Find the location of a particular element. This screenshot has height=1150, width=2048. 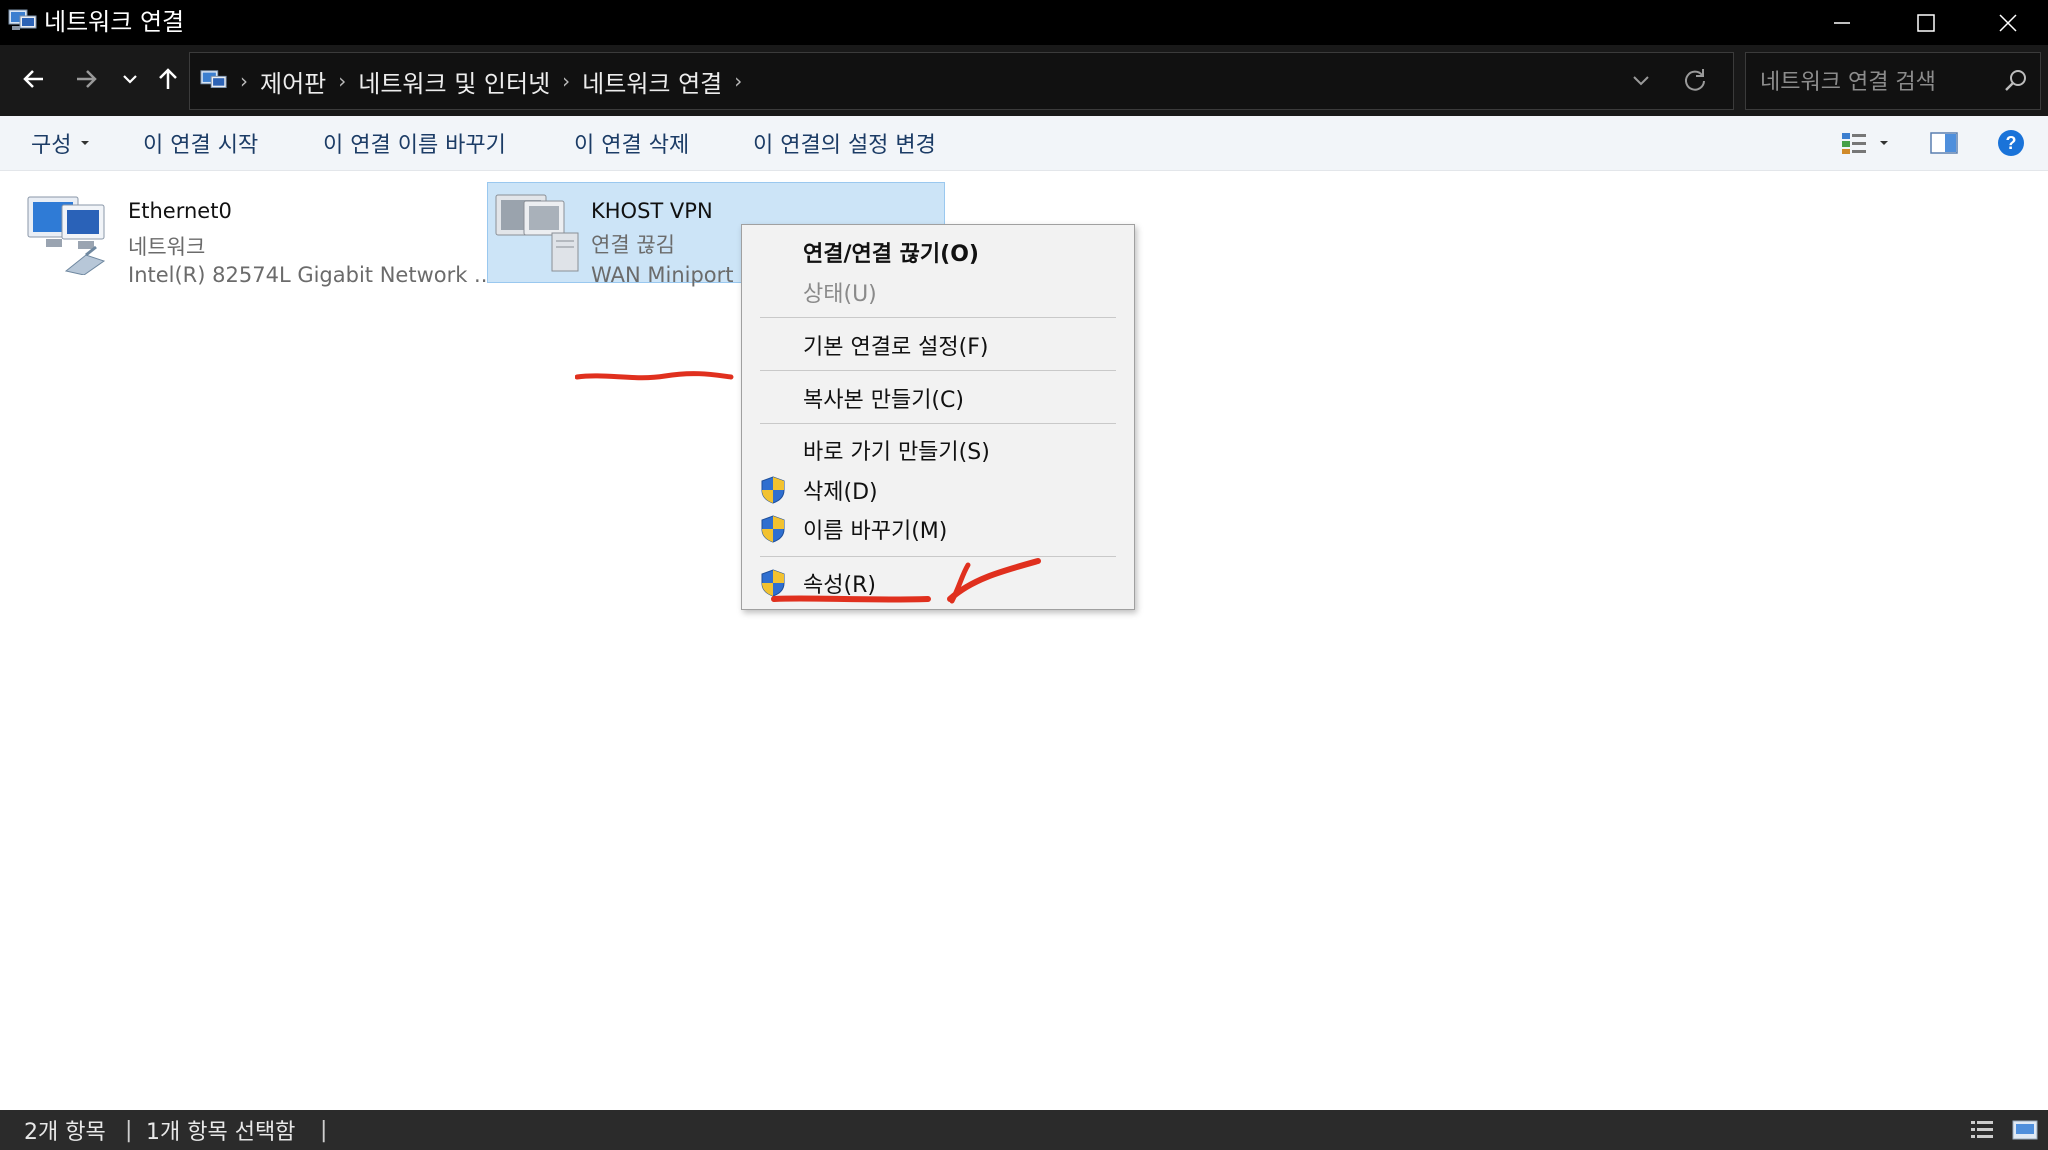

change-view-button is located at coordinates (1865, 143).